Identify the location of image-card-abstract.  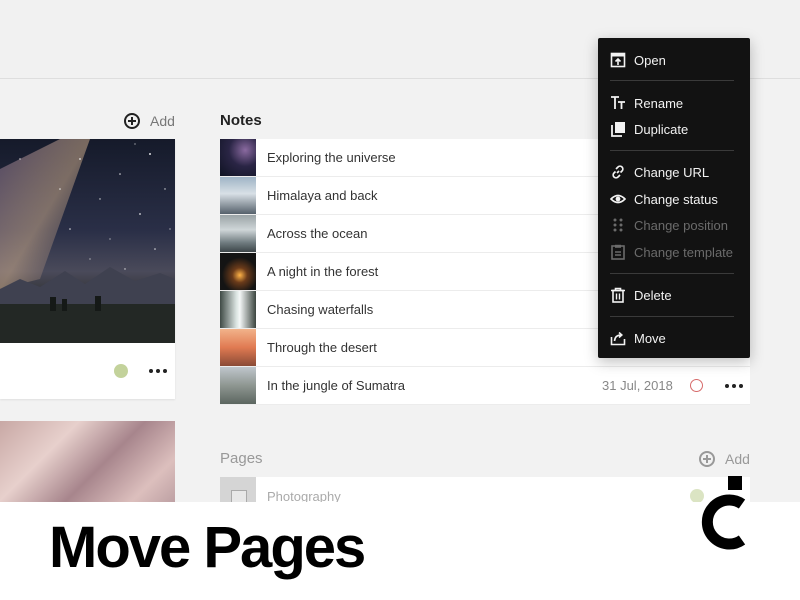
(87, 466).